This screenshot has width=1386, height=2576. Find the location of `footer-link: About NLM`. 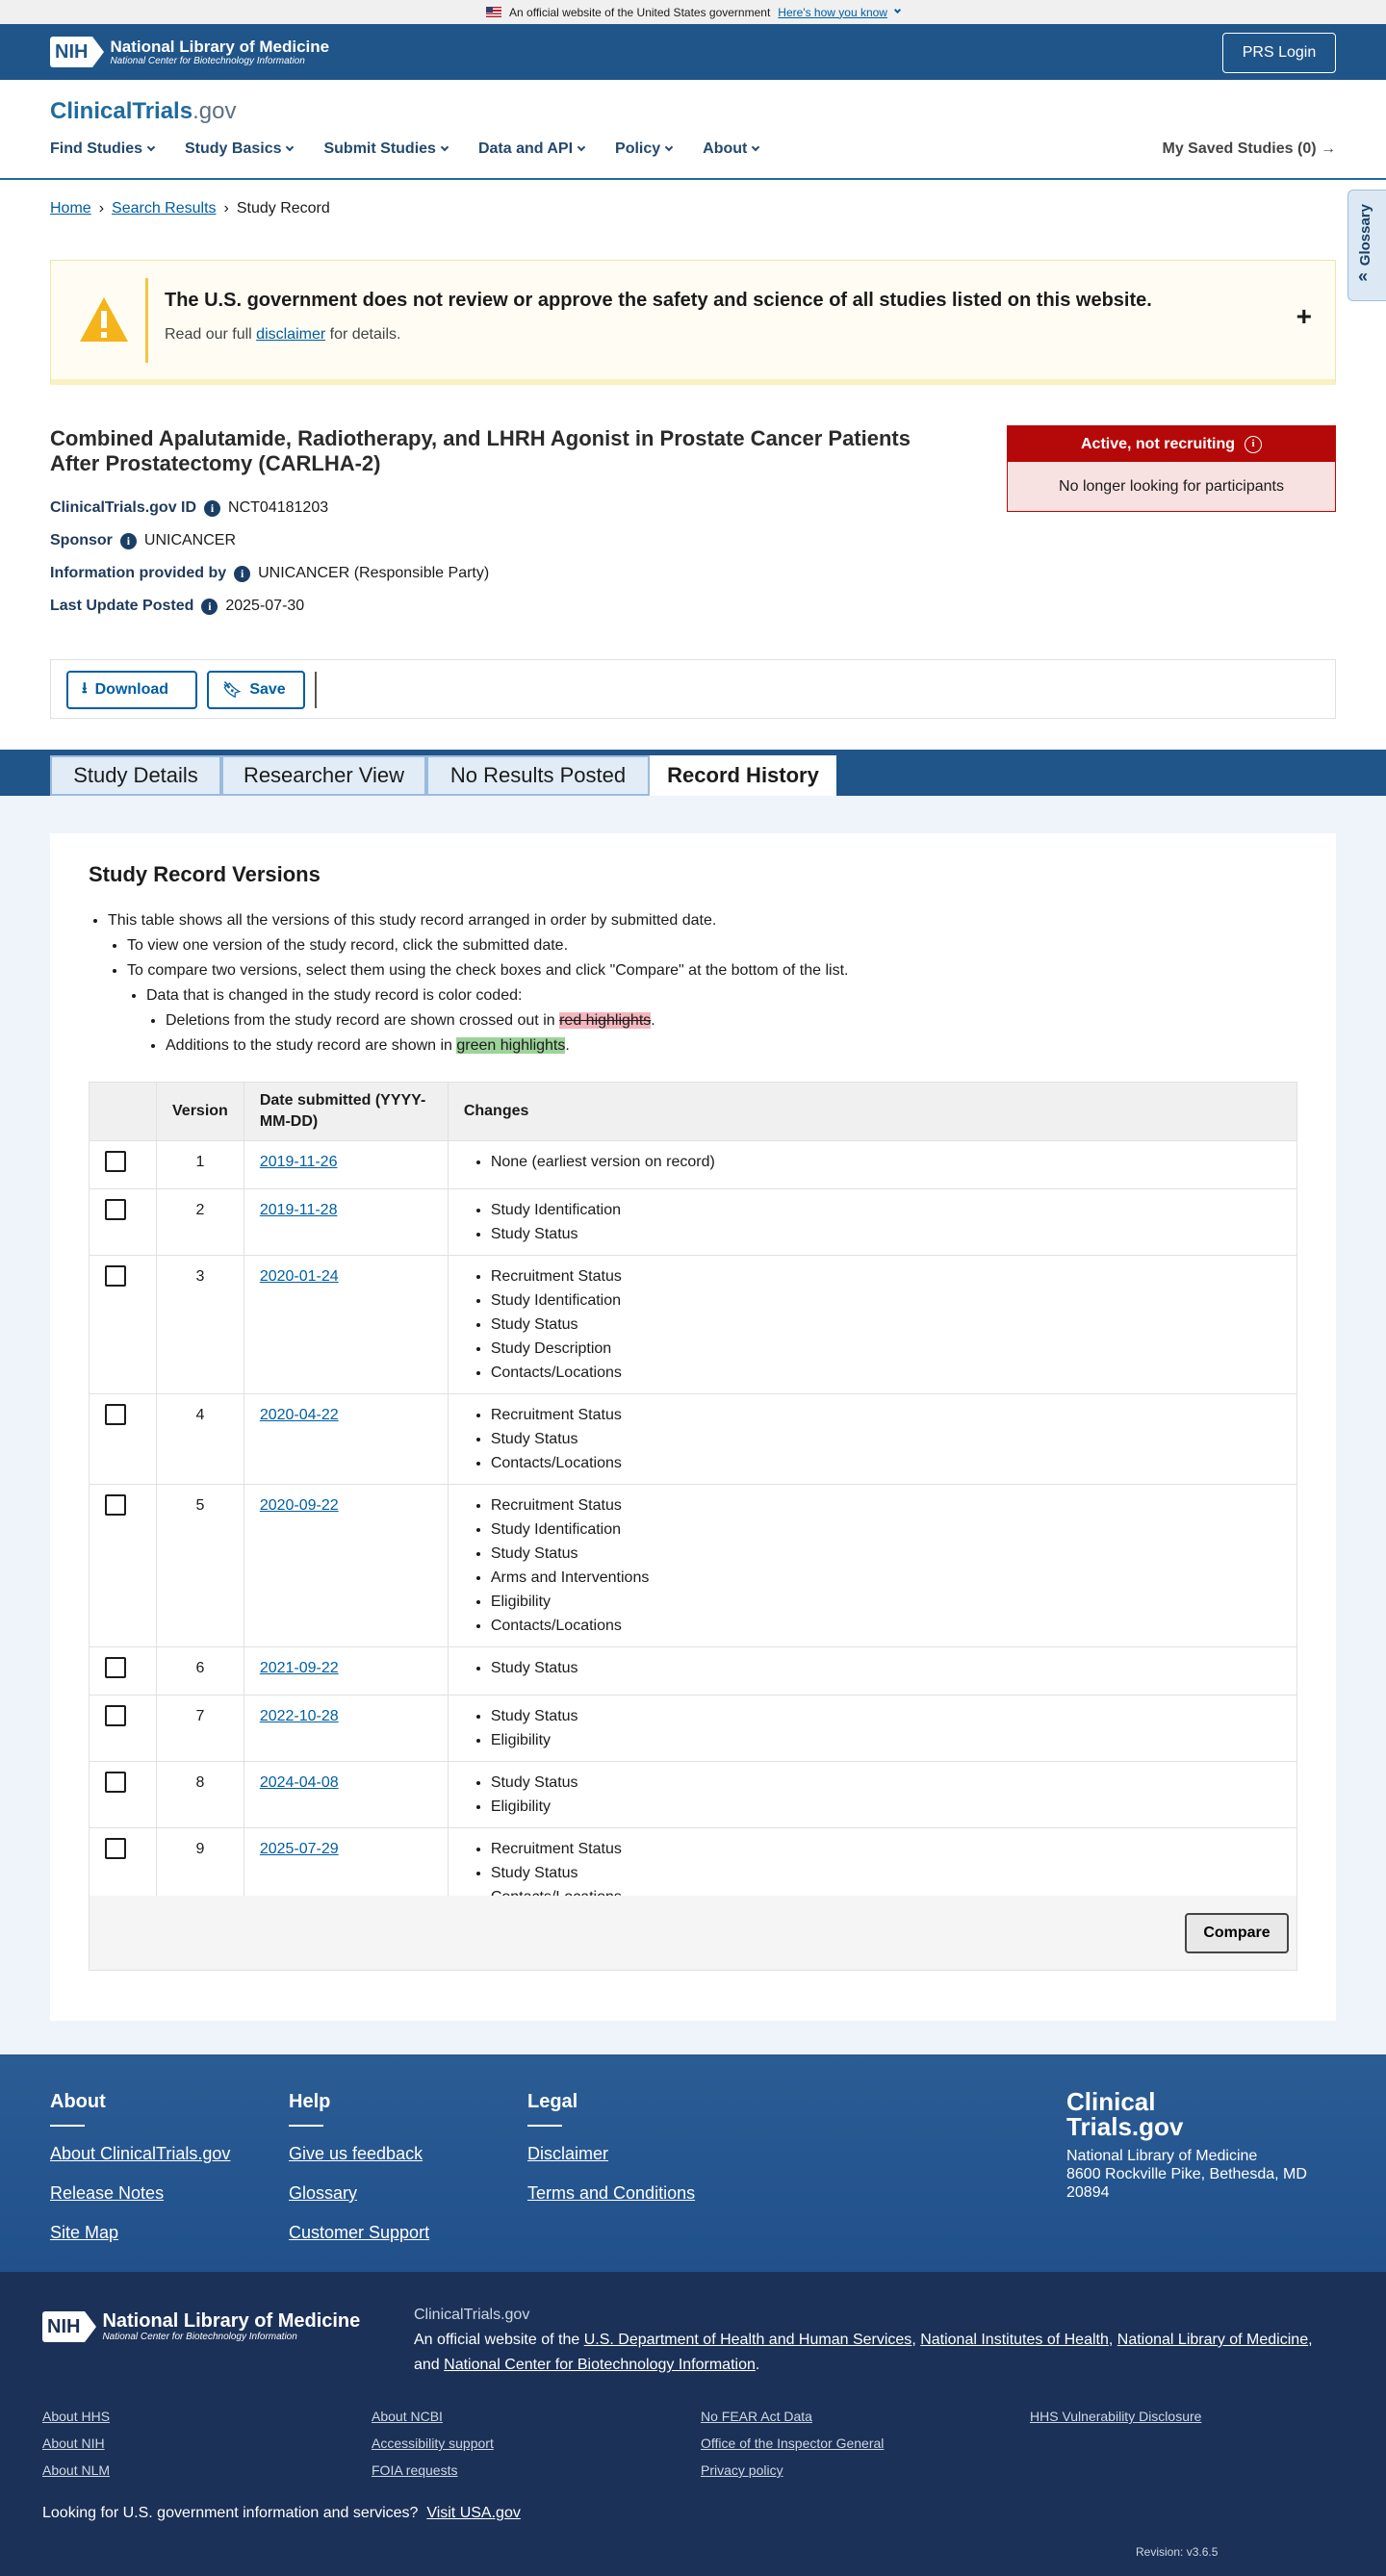

footer-link: About NLM is located at coordinates (76, 2470).